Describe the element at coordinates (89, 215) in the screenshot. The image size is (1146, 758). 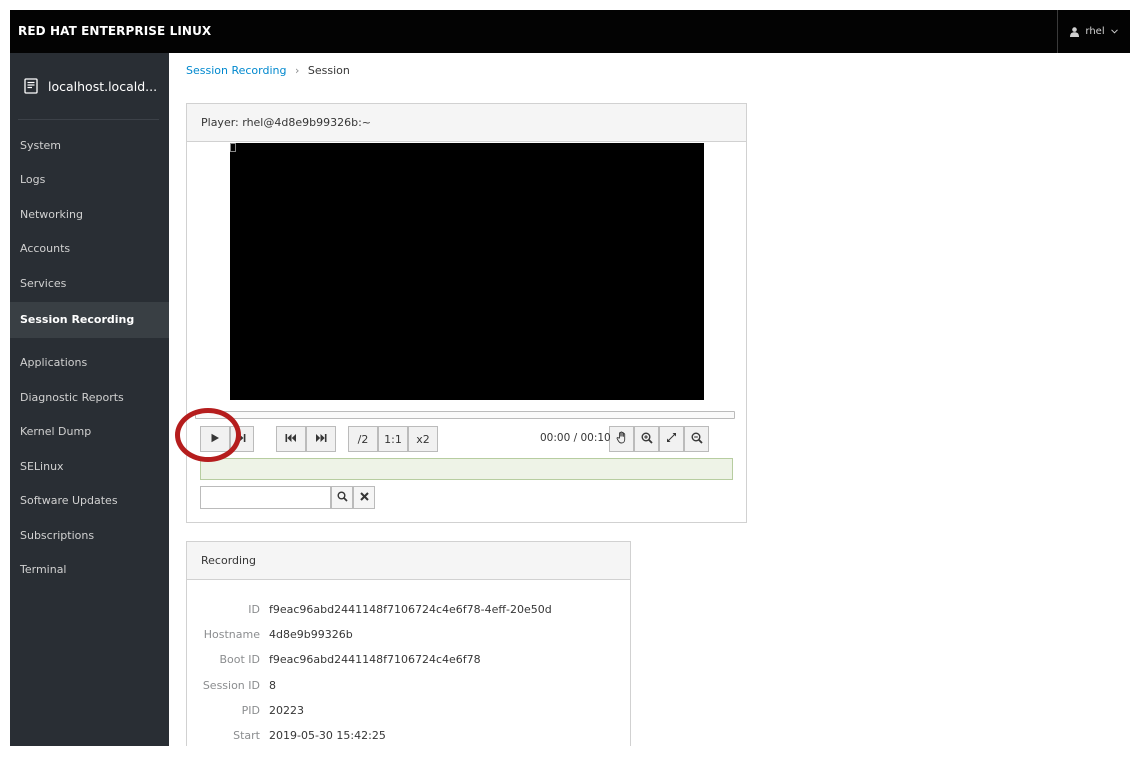
I see `sidebar-item-networking: Networking` at that location.